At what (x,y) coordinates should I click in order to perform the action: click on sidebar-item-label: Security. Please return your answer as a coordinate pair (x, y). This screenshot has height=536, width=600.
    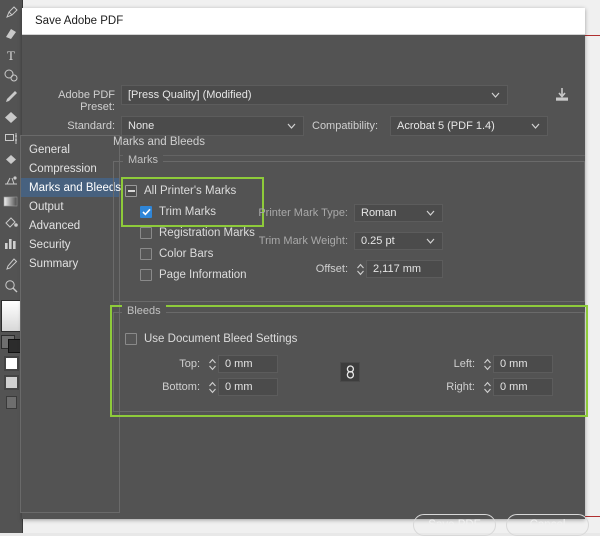
    Looking at the image, I should click on (50, 244).